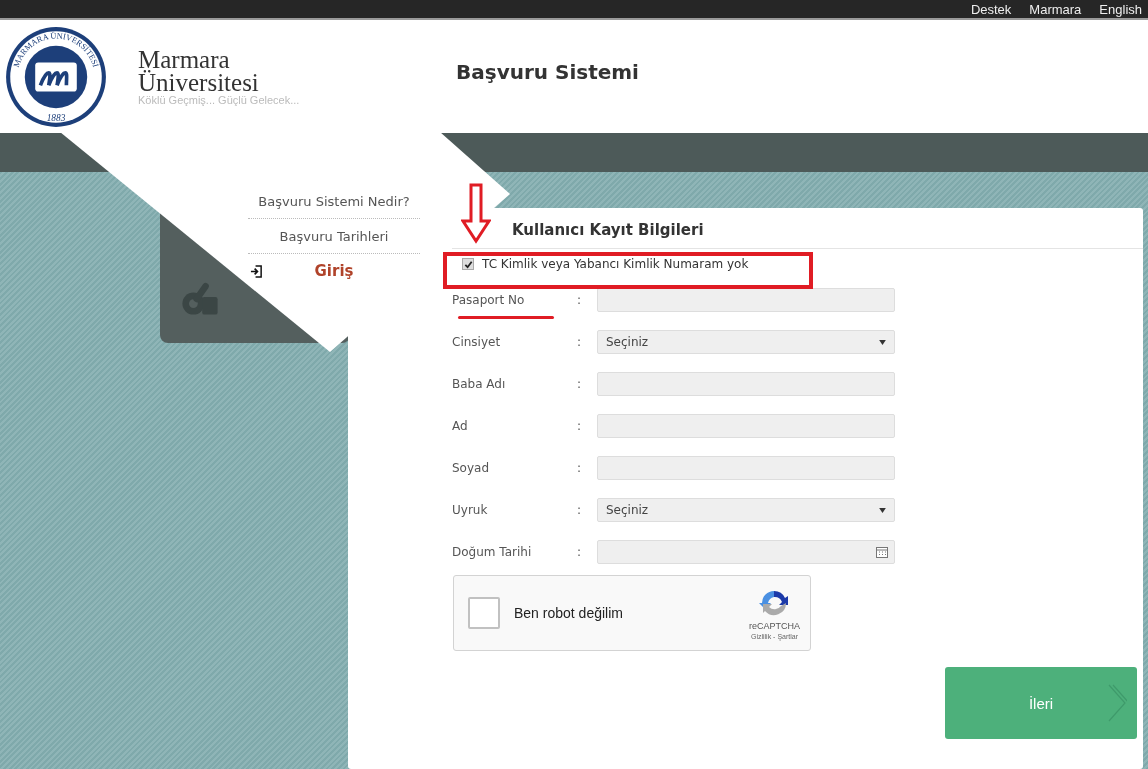 This screenshot has width=1148, height=769. I want to click on top-nav-link: English, so click(1120, 9).